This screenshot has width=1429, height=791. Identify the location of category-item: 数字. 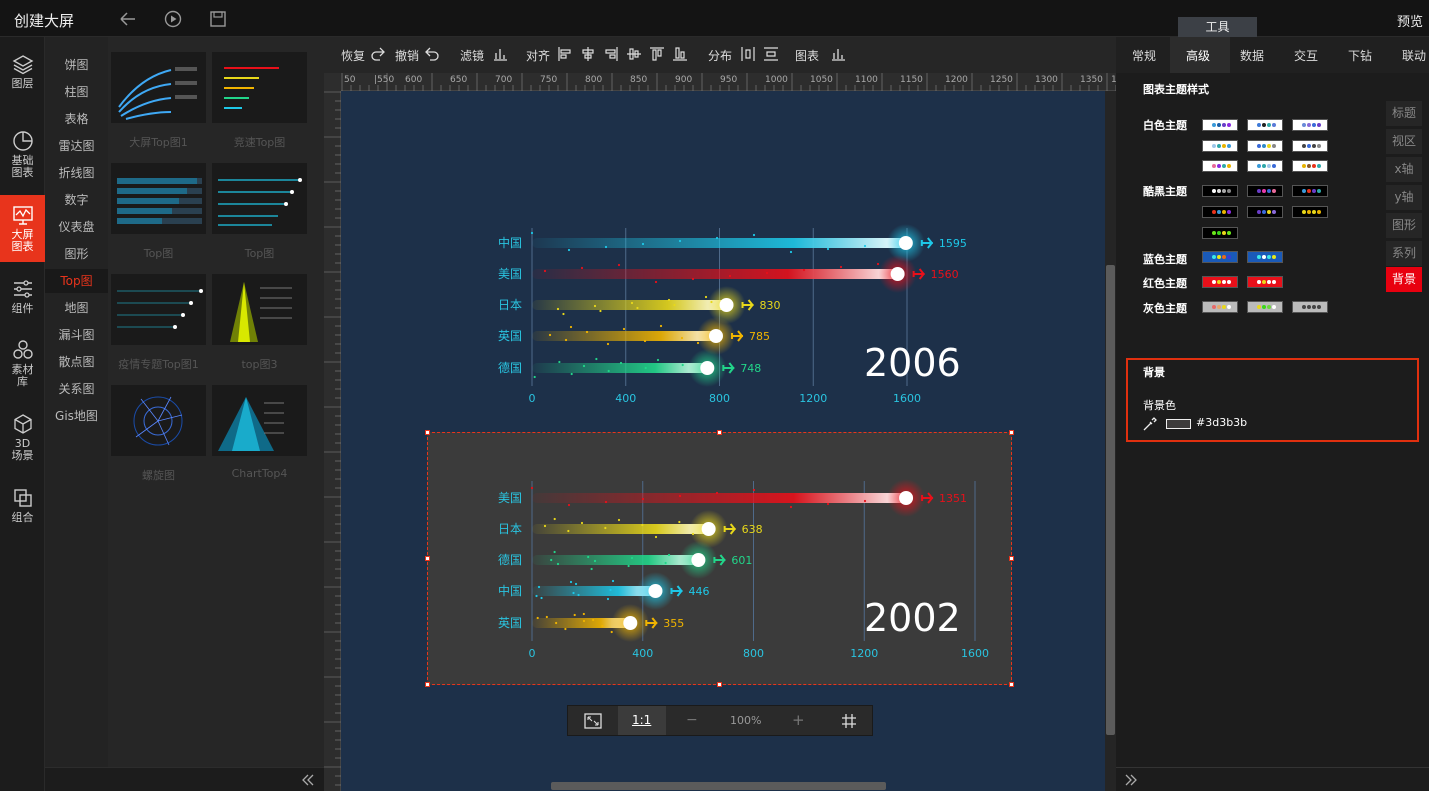
(76, 200).